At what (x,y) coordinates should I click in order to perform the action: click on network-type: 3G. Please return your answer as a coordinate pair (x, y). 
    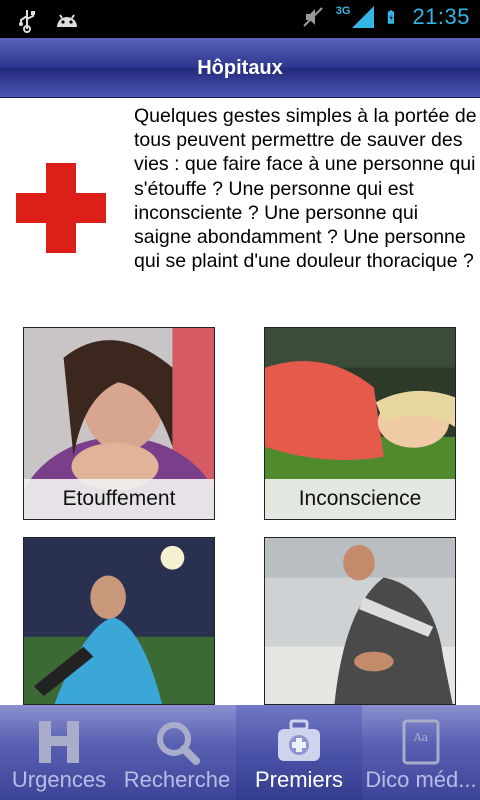
    Looking at the image, I should click on (343, 11).